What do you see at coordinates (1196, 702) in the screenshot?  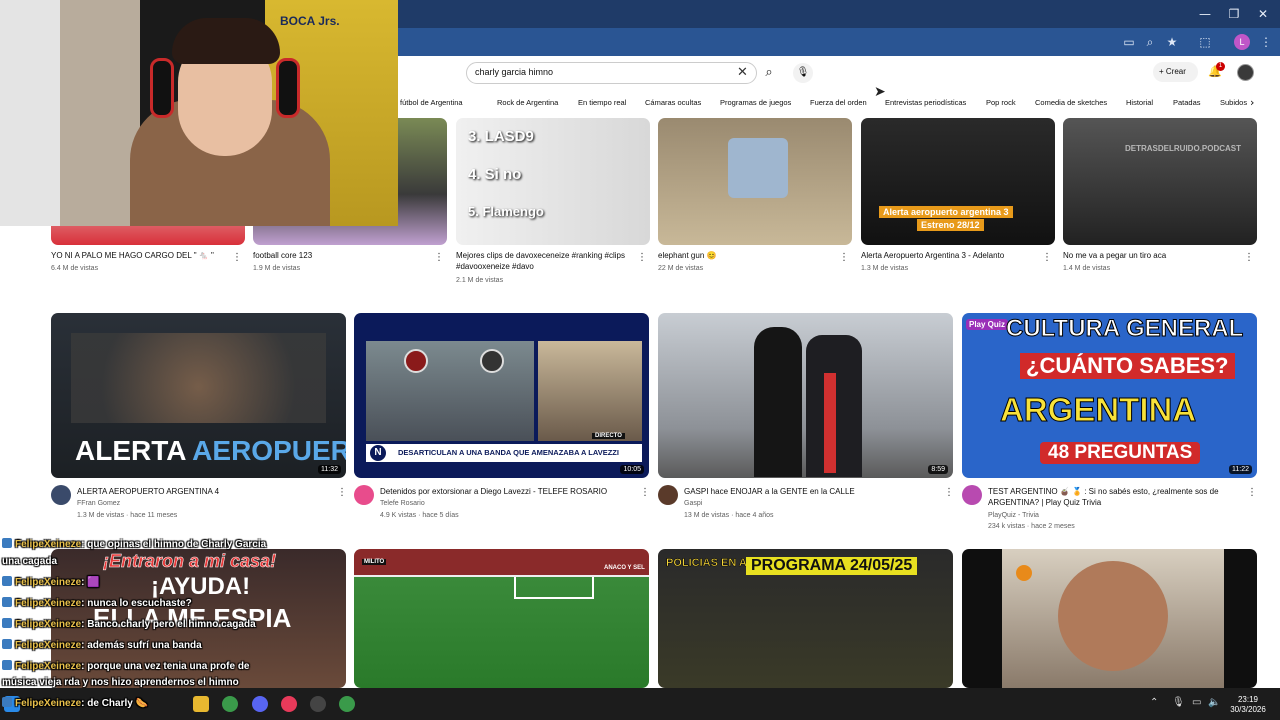 I see `network-icon: ▭` at bounding box center [1196, 702].